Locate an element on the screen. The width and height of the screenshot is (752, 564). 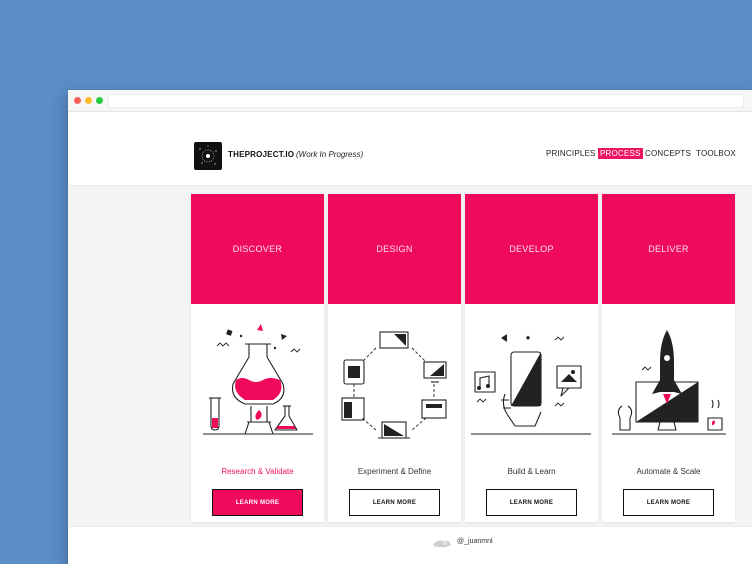
card-subtitle: Automate & Scale is located at coordinates (668, 471).